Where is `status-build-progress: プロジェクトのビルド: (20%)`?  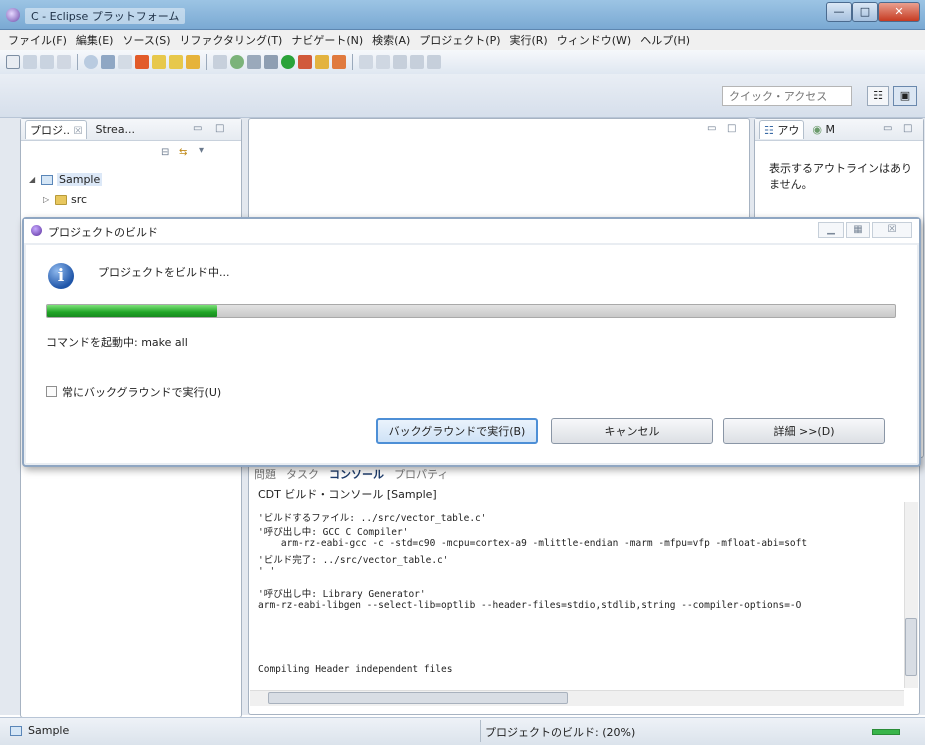
status-build-progress: プロジェクトのビルド: (20%) is located at coordinates (560, 732).